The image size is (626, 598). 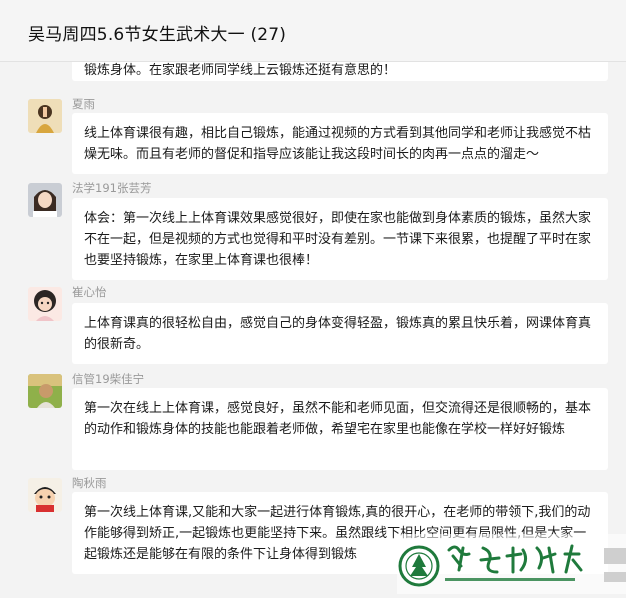 I want to click on chat-header: 吴马周四5.6节女生武术大一 (27), so click(x=313, y=31).